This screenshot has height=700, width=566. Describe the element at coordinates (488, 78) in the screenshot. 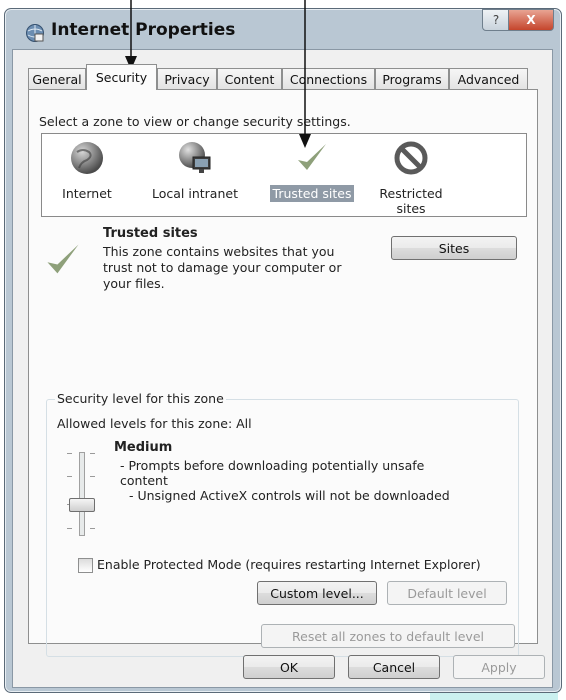

I see `tab-advanced: Advanced` at that location.